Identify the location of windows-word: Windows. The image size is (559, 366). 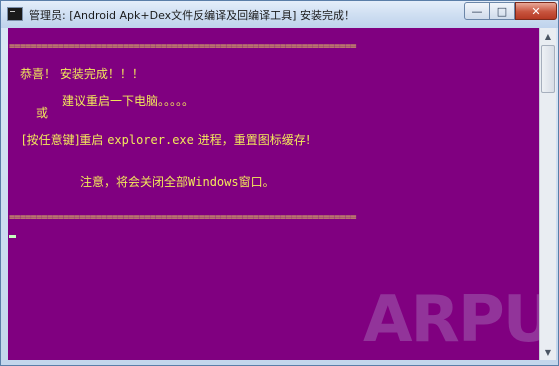
(213, 182).